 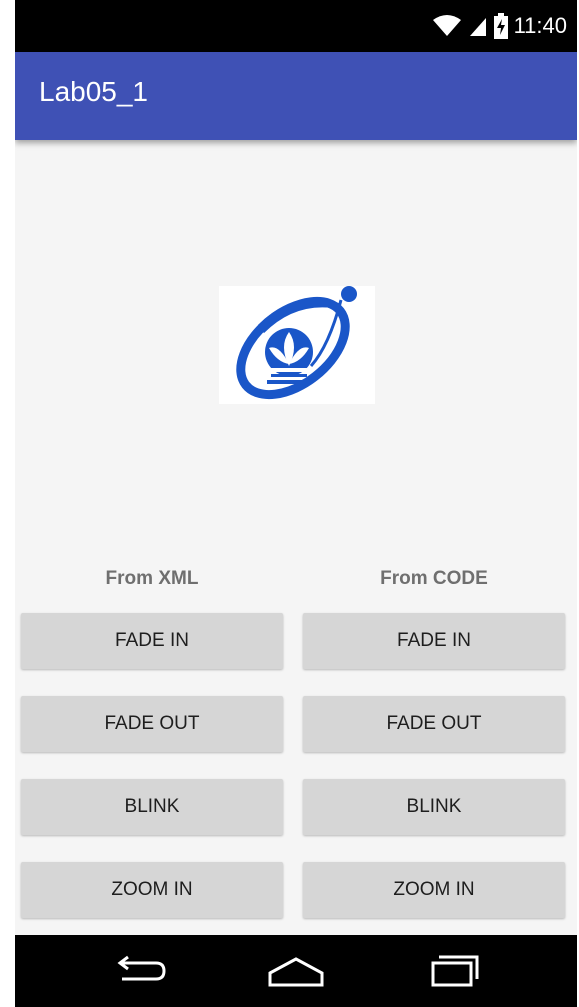 What do you see at coordinates (540, 25) in the screenshot?
I see `status-clock: 11:40` at bounding box center [540, 25].